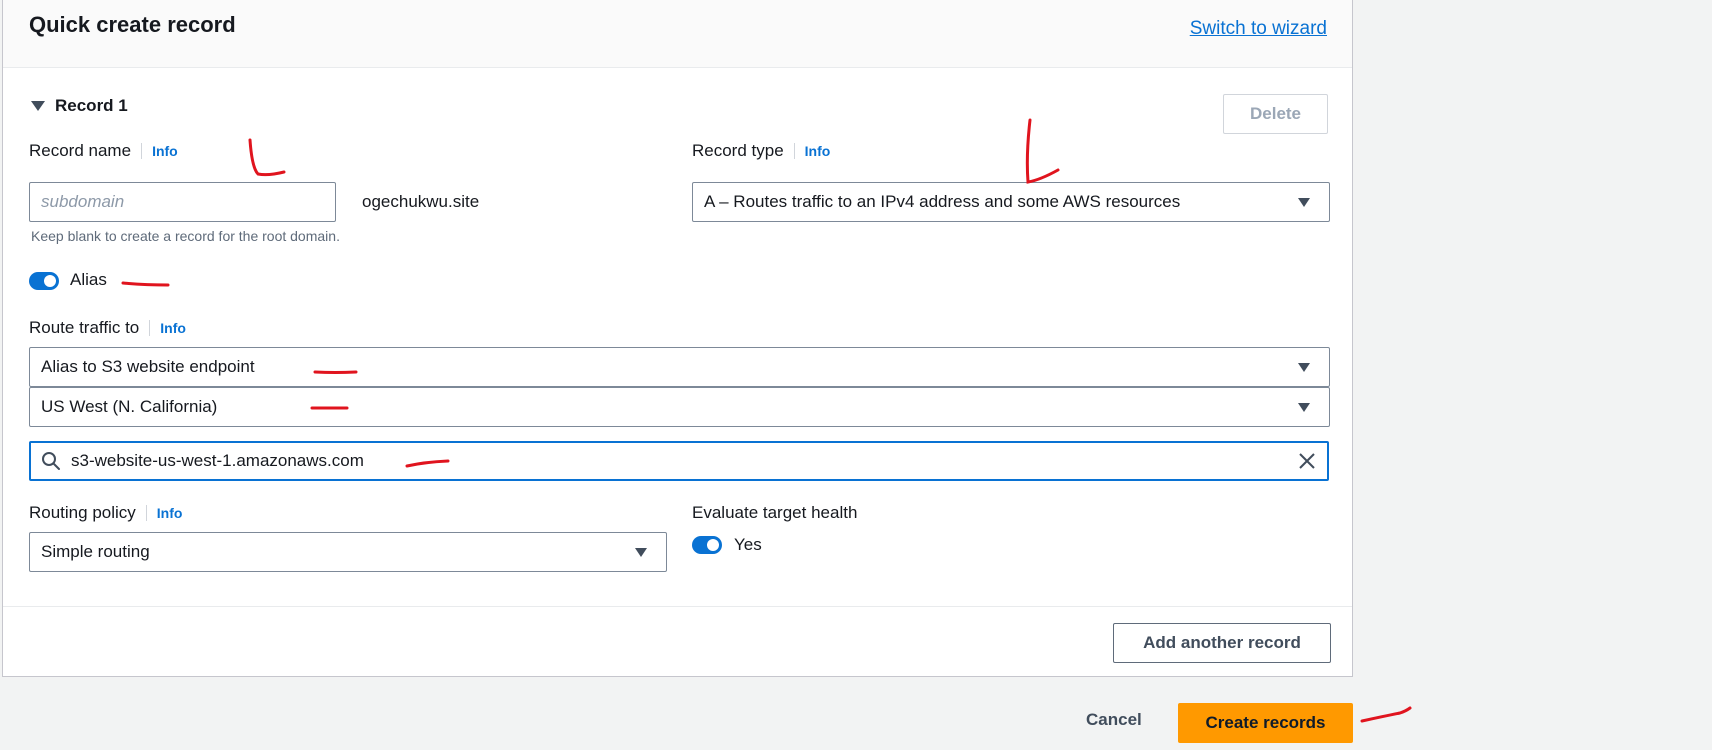  What do you see at coordinates (1265, 723) in the screenshot?
I see `create-records-button: Create records` at bounding box center [1265, 723].